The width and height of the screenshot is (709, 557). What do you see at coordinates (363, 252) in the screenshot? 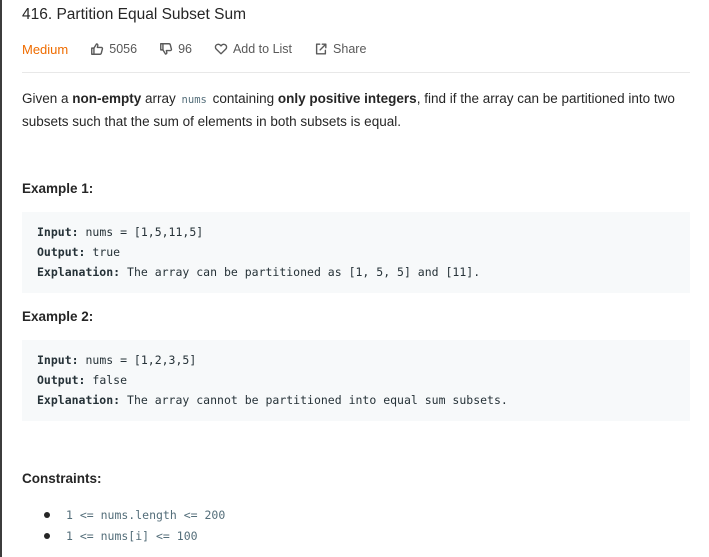
I see `example-1-output-line: Output: true` at bounding box center [363, 252].